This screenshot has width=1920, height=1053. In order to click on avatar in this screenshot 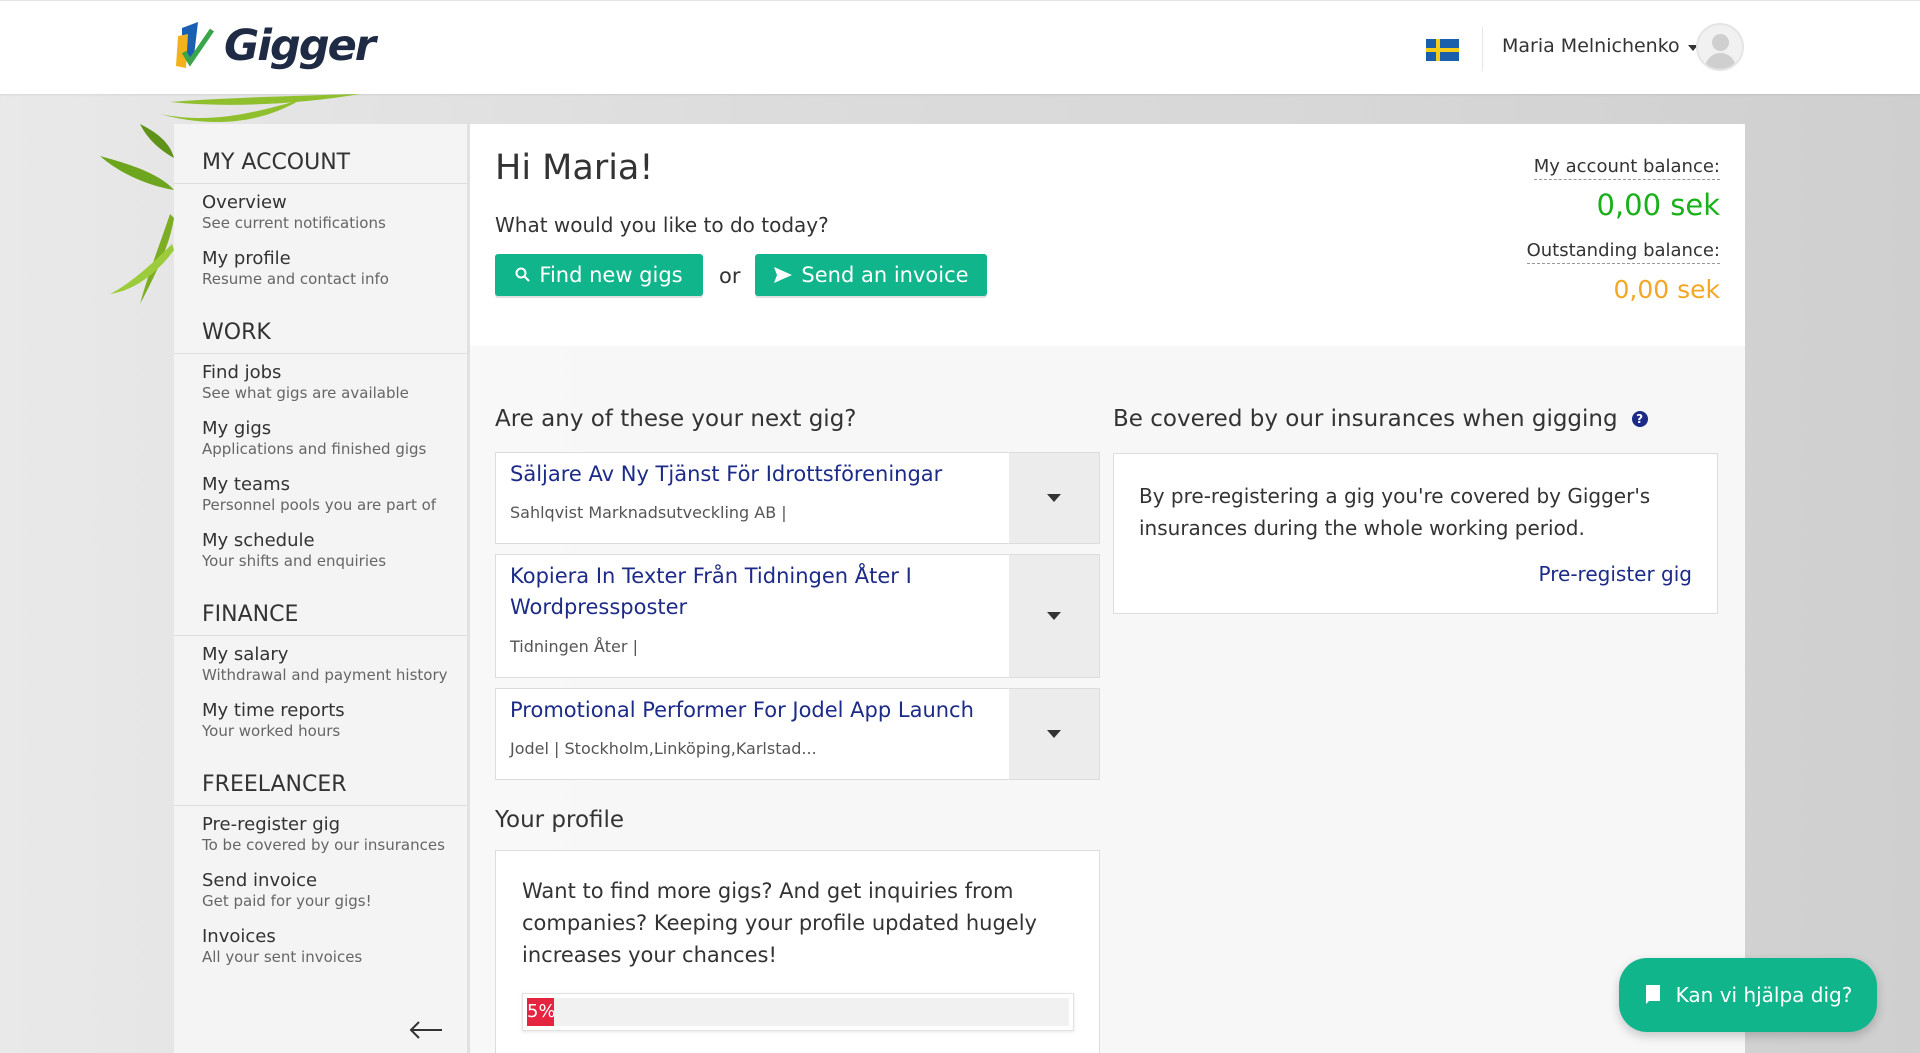, I will do `click(1720, 47)`.